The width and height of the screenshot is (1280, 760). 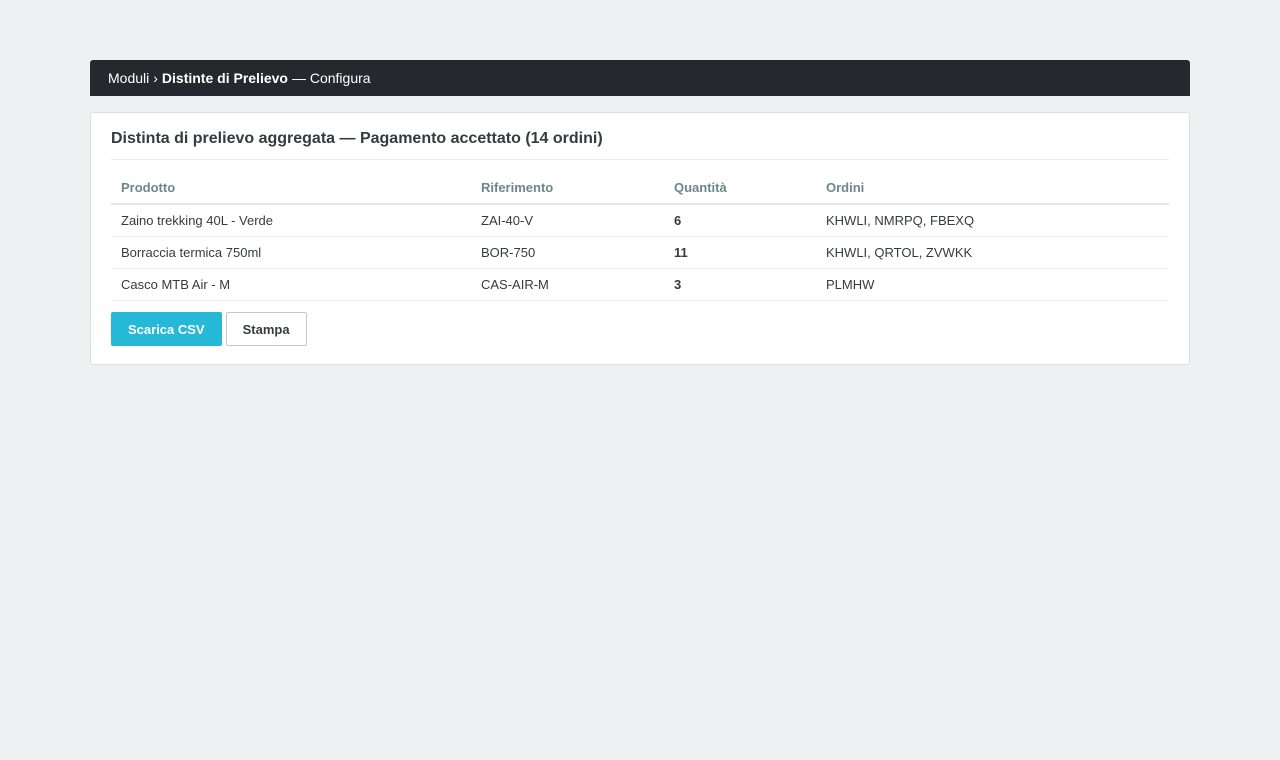 What do you see at coordinates (291, 188) in the screenshot?
I see `column-header-product: Prodotto` at bounding box center [291, 188].